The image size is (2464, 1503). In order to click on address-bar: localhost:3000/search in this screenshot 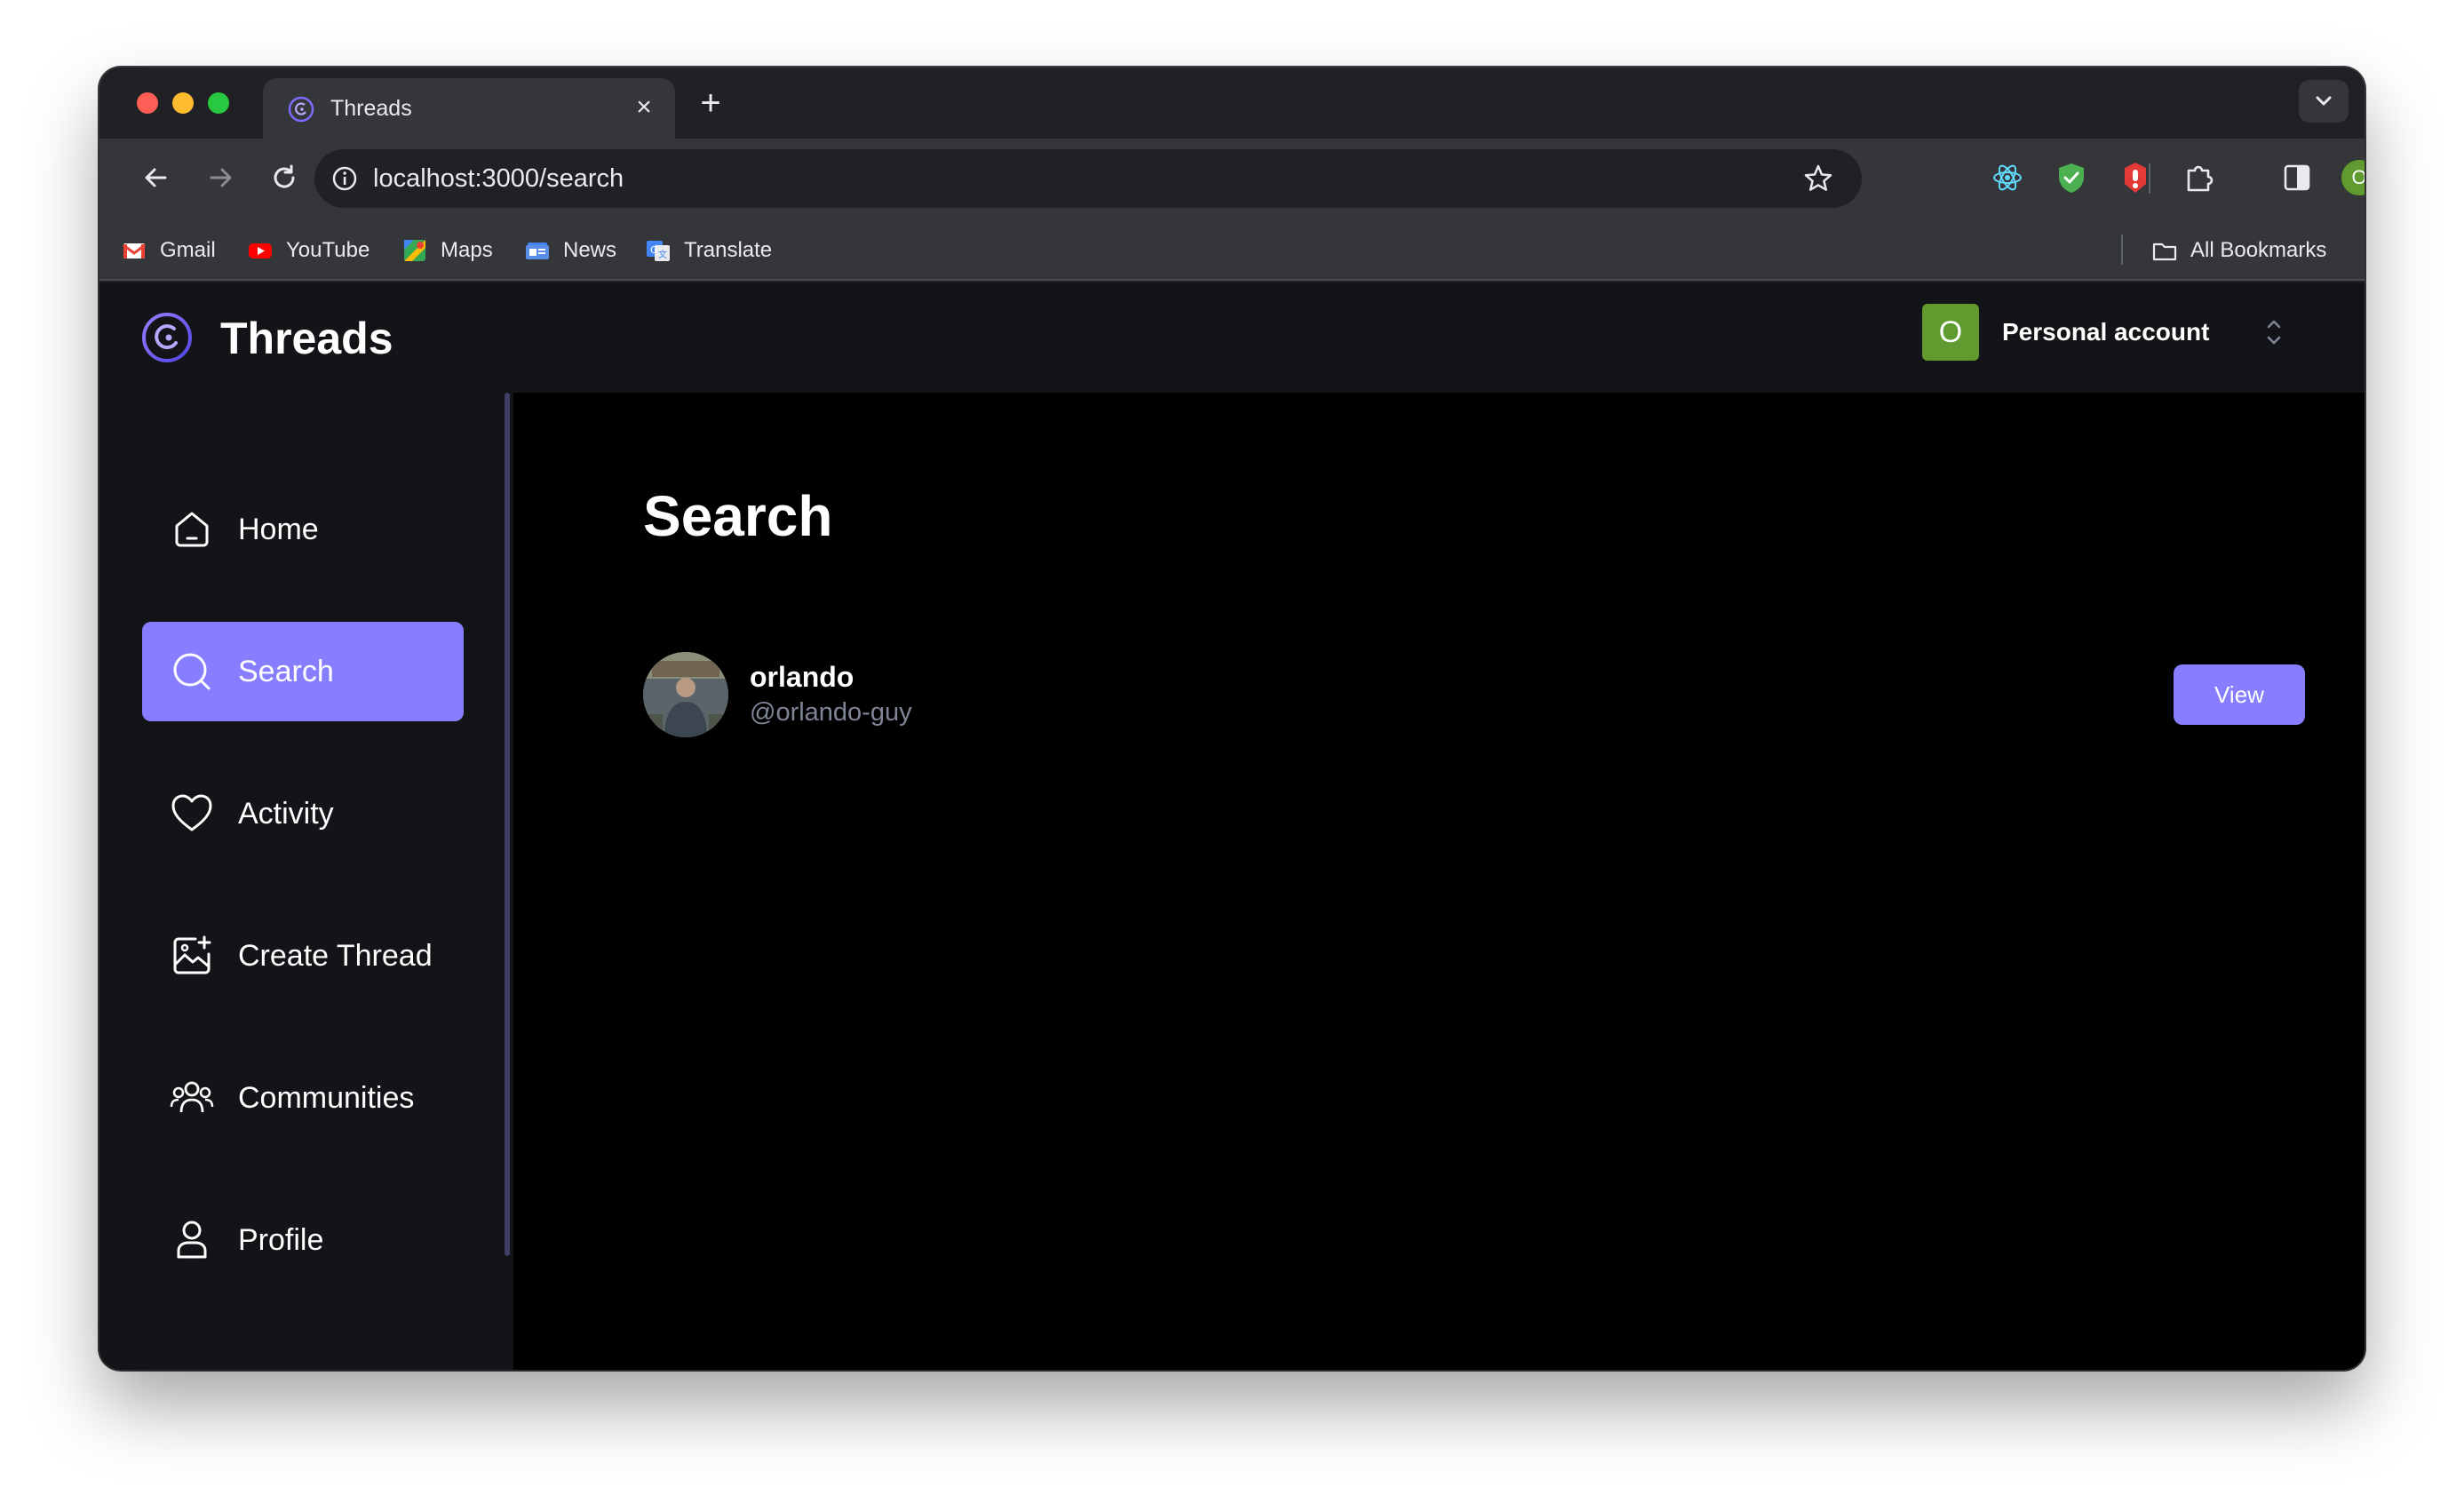, I will do `click(1088, 179)`.